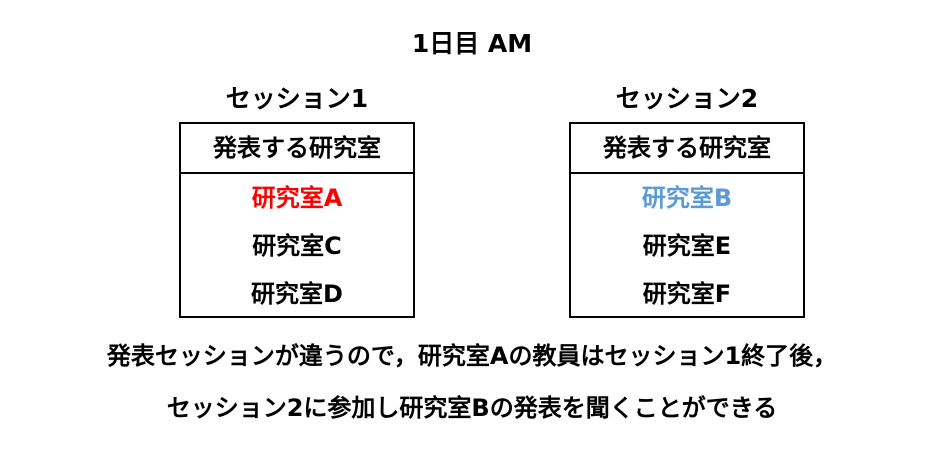 This screenshot has width=944, height=473. I want to click on lab-d: 研究室D, so click(297, 294).